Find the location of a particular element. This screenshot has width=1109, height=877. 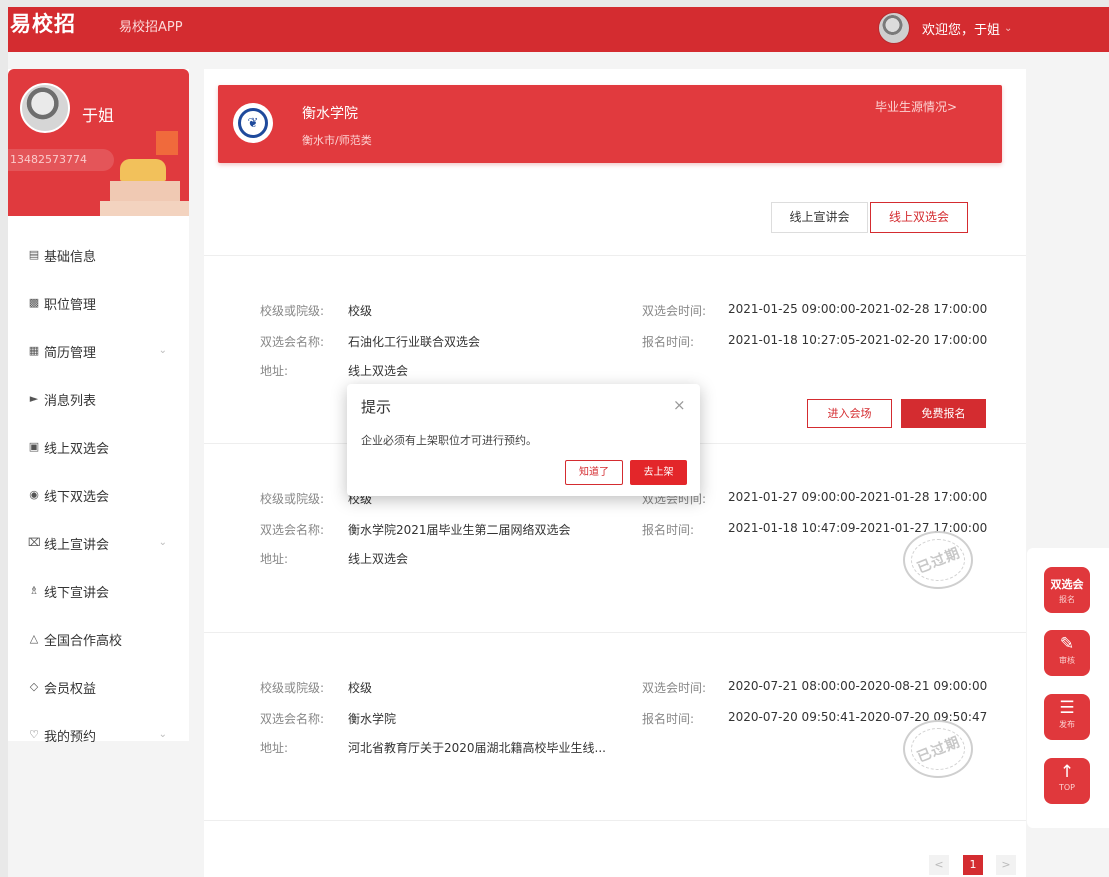

float-button-sublabel: 审核 is located at coordinates (1067, 660).